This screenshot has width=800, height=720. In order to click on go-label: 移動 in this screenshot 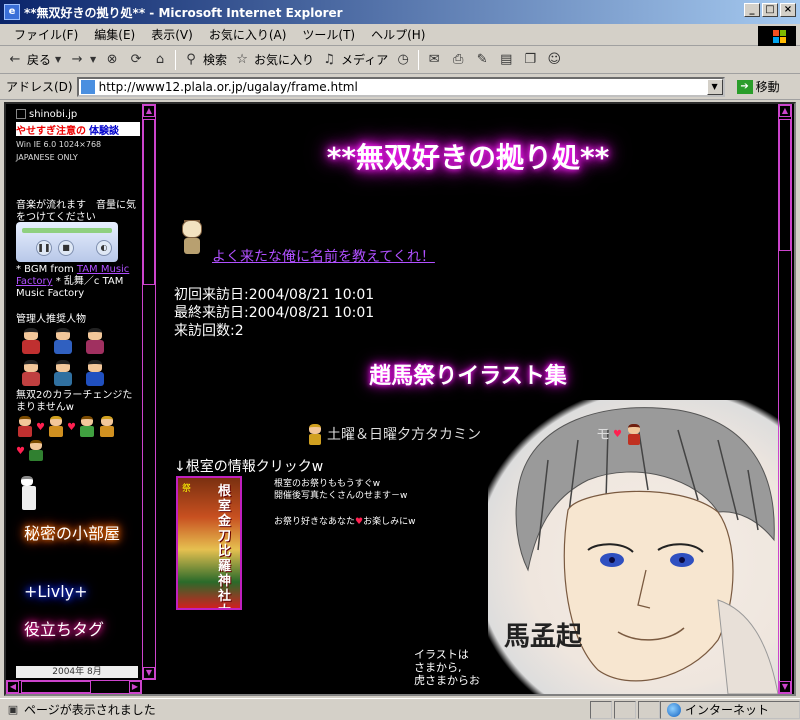, I will do `click(767, 87)`.